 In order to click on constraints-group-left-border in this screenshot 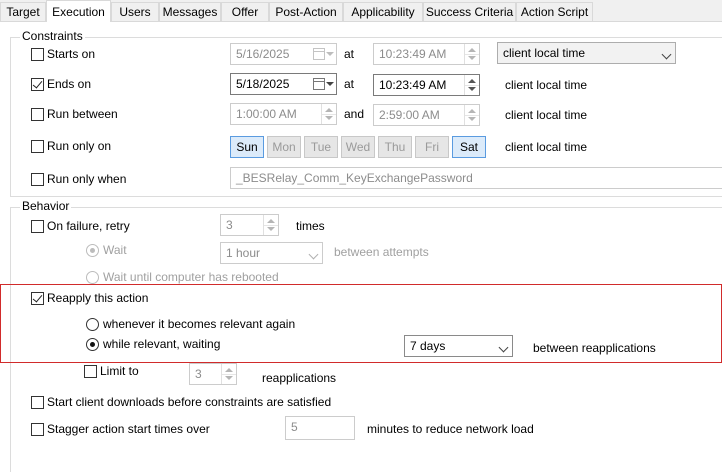, I will do `click(10, 116)`.